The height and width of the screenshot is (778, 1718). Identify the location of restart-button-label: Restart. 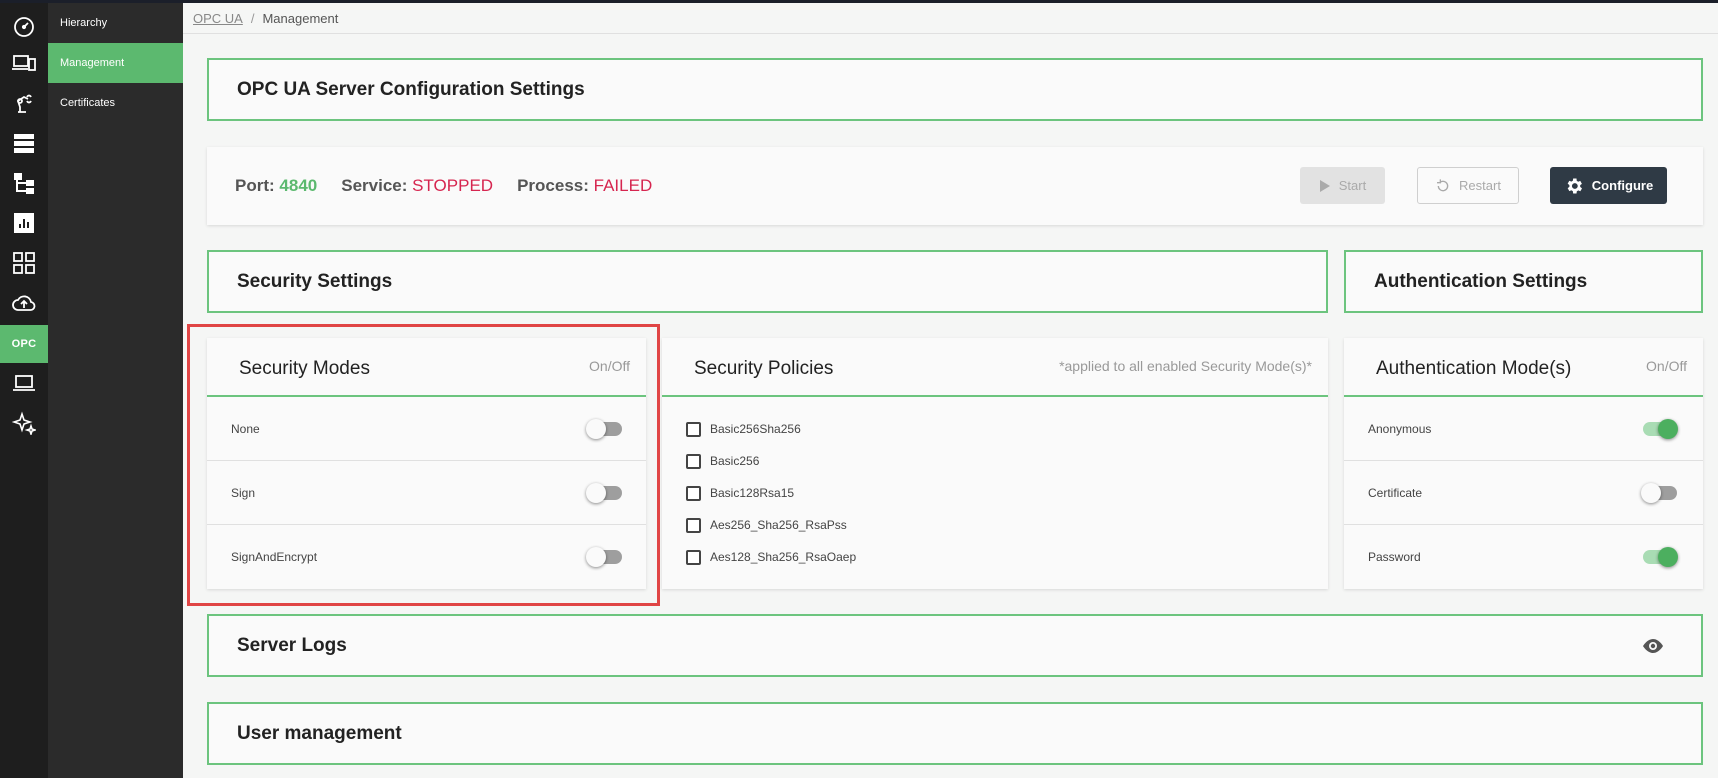
(1480, 185).